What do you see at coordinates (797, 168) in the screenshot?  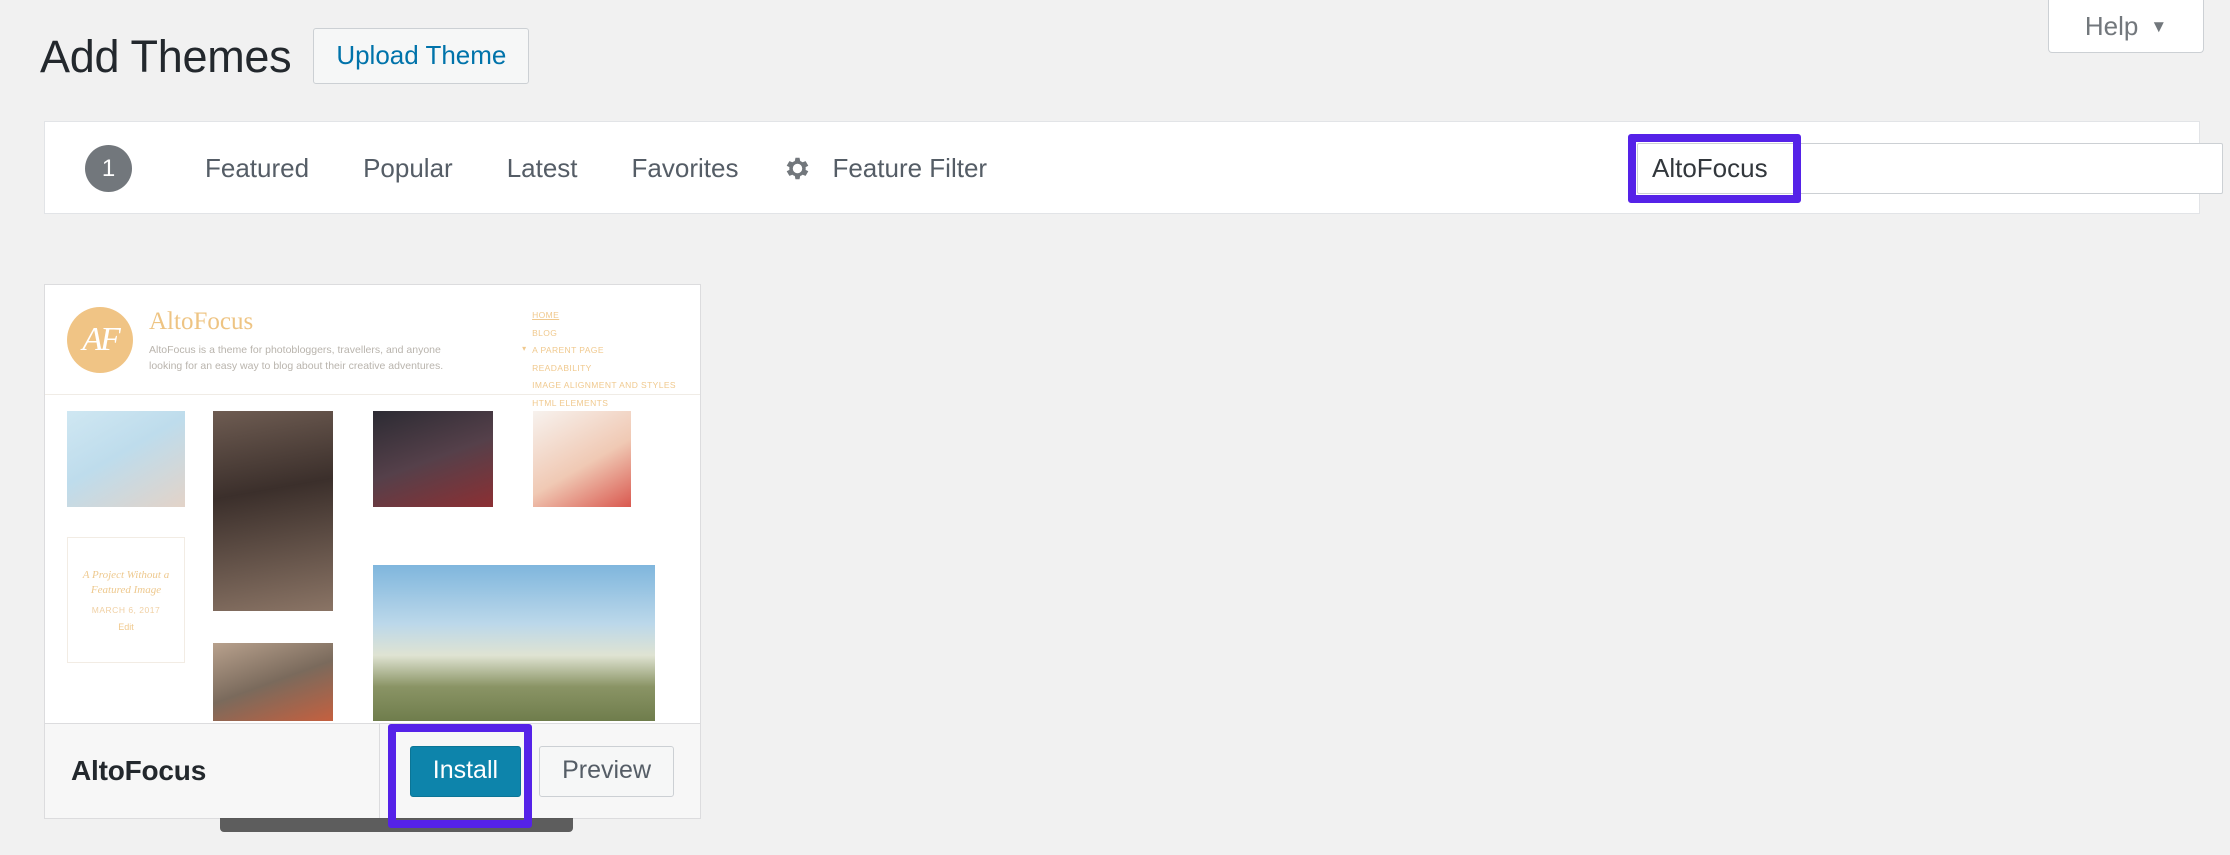 I see `gear-icon` at bounding box center [797, 168].